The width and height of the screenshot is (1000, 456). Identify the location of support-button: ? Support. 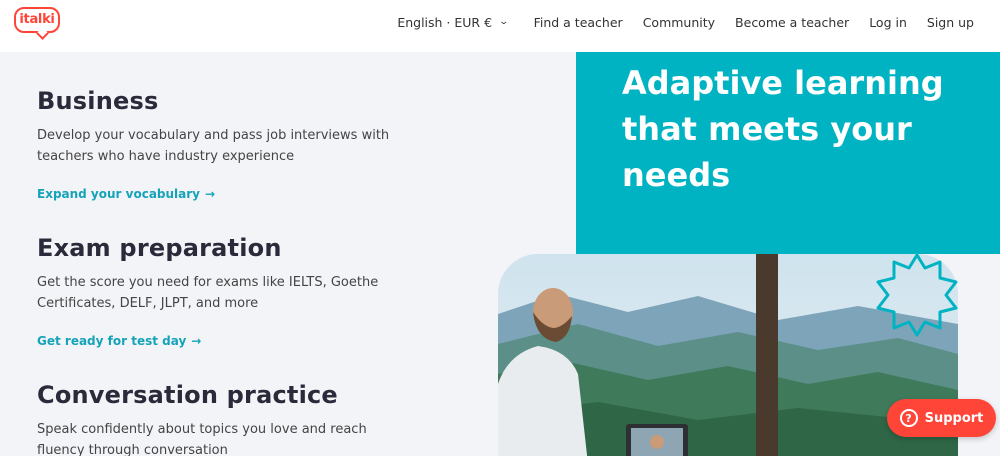
(941, 418).